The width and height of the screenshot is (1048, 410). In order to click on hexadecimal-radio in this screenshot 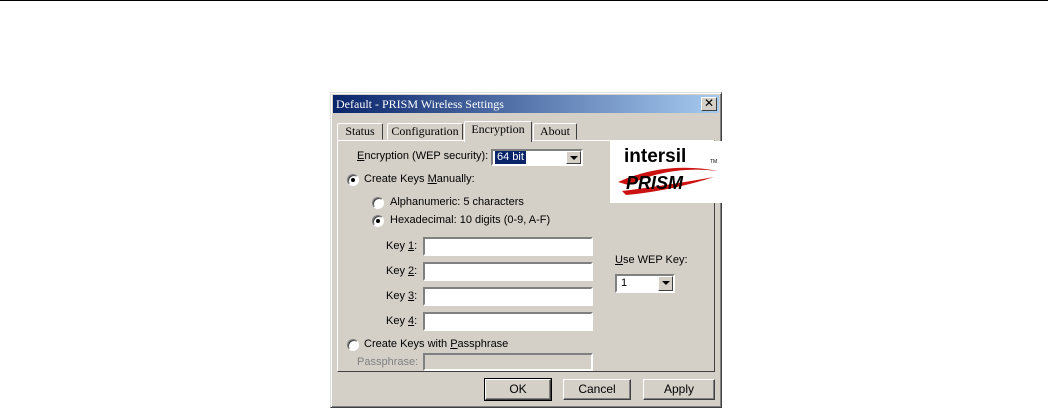, I will do `click(378, 221)`.